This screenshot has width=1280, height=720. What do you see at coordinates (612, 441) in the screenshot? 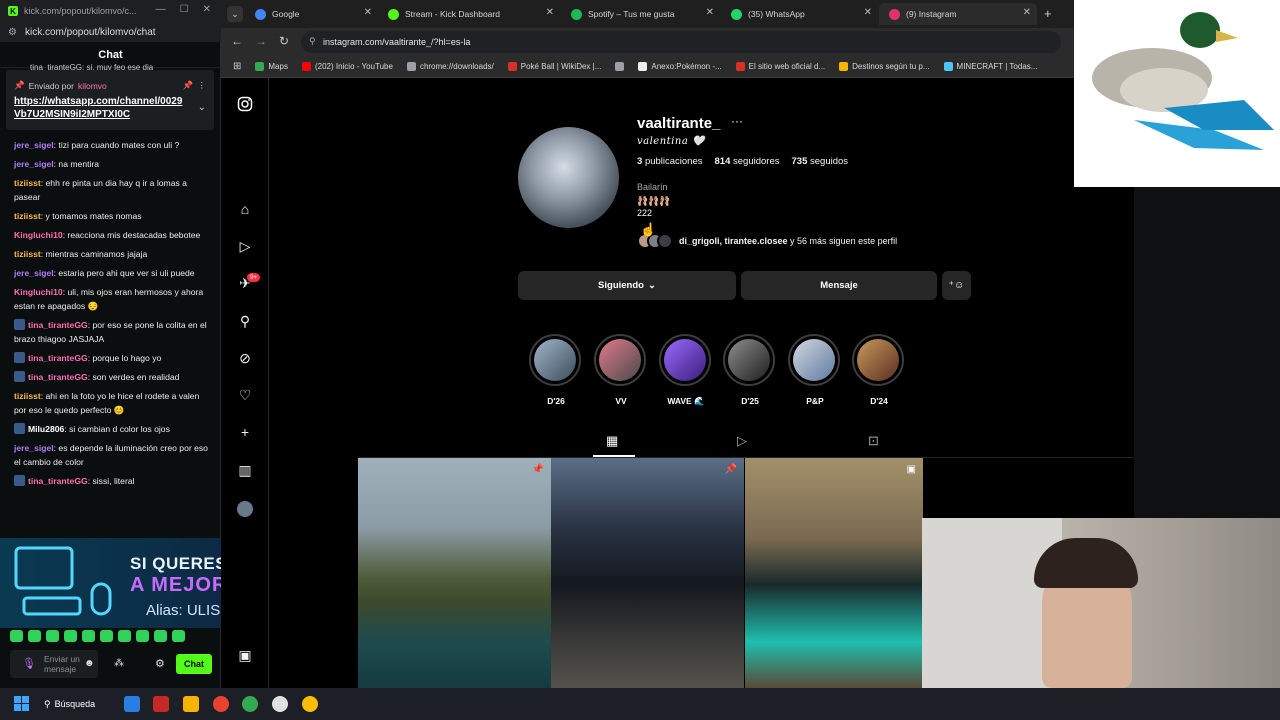
I see `posts-grid-icon: ▦` at bounding box center [612, 441].